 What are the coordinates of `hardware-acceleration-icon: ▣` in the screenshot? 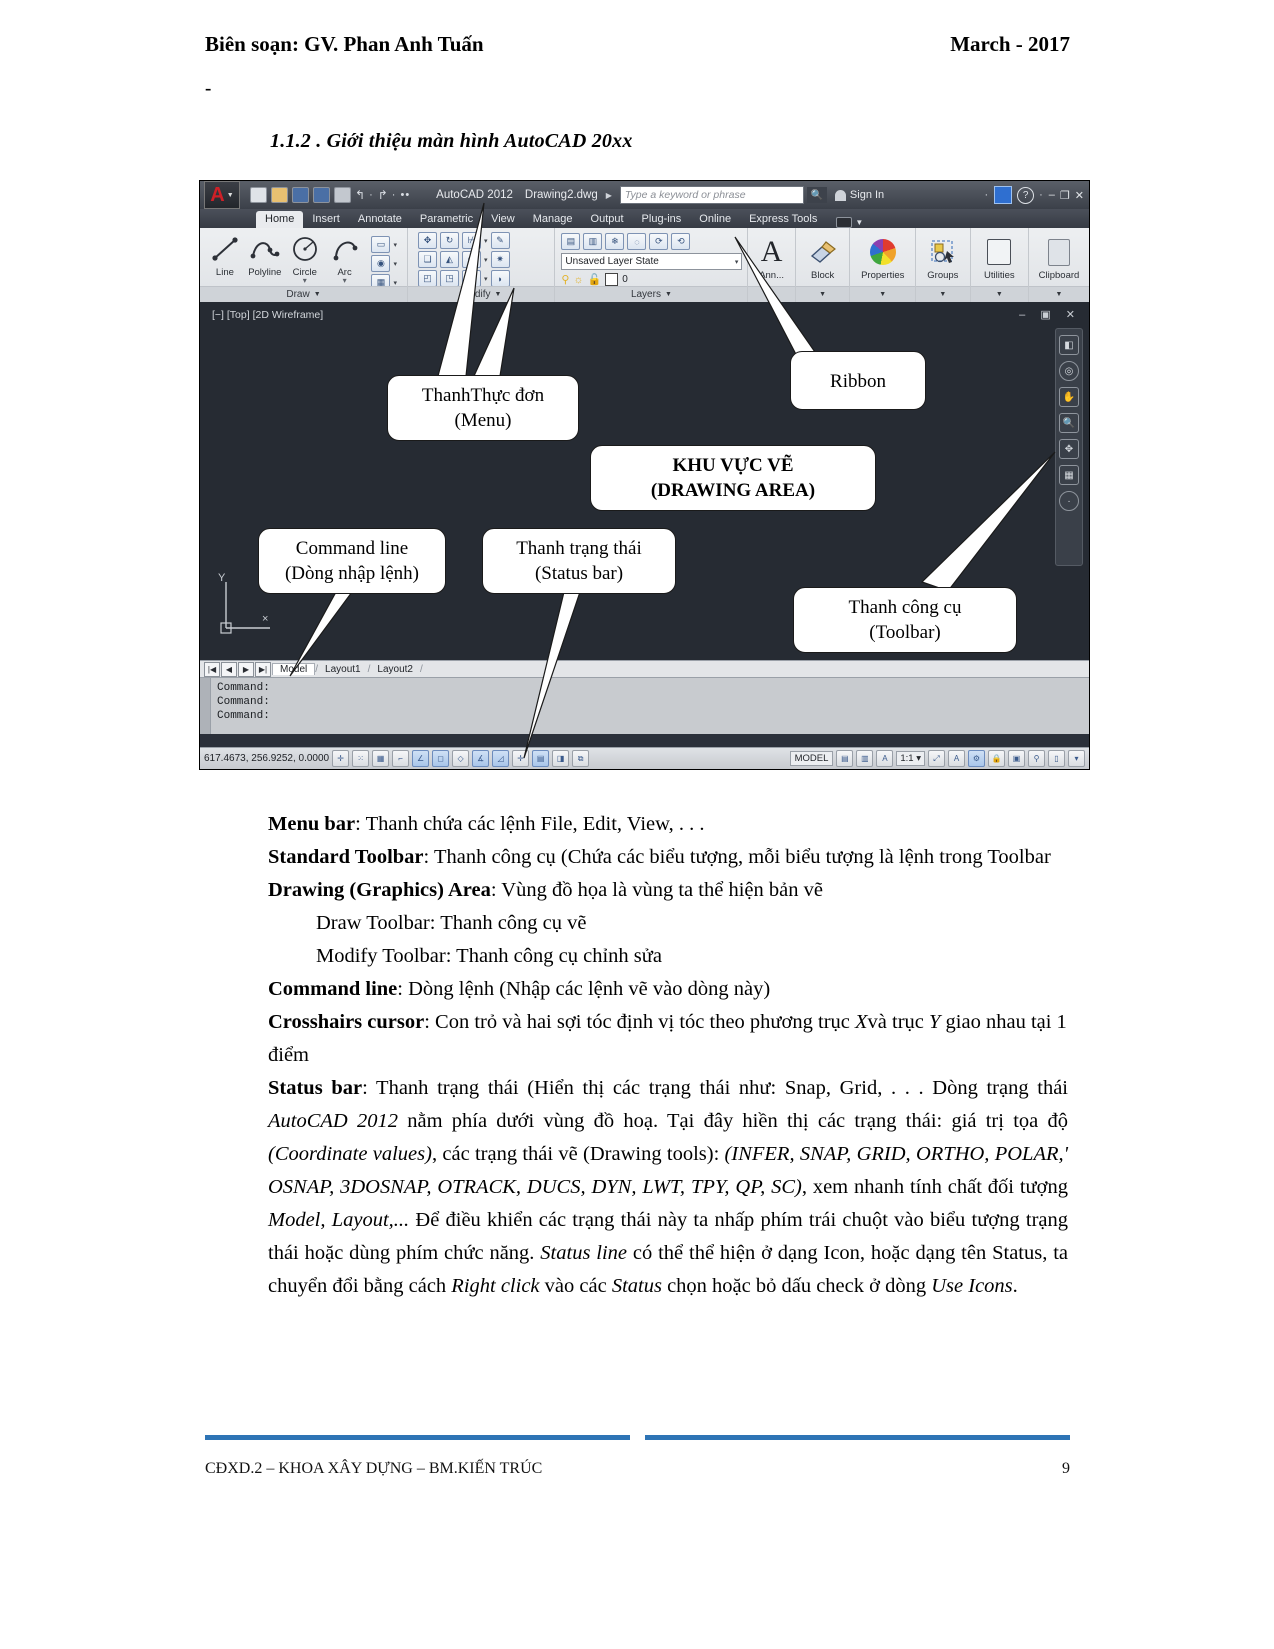 It's located at (1016, 758).